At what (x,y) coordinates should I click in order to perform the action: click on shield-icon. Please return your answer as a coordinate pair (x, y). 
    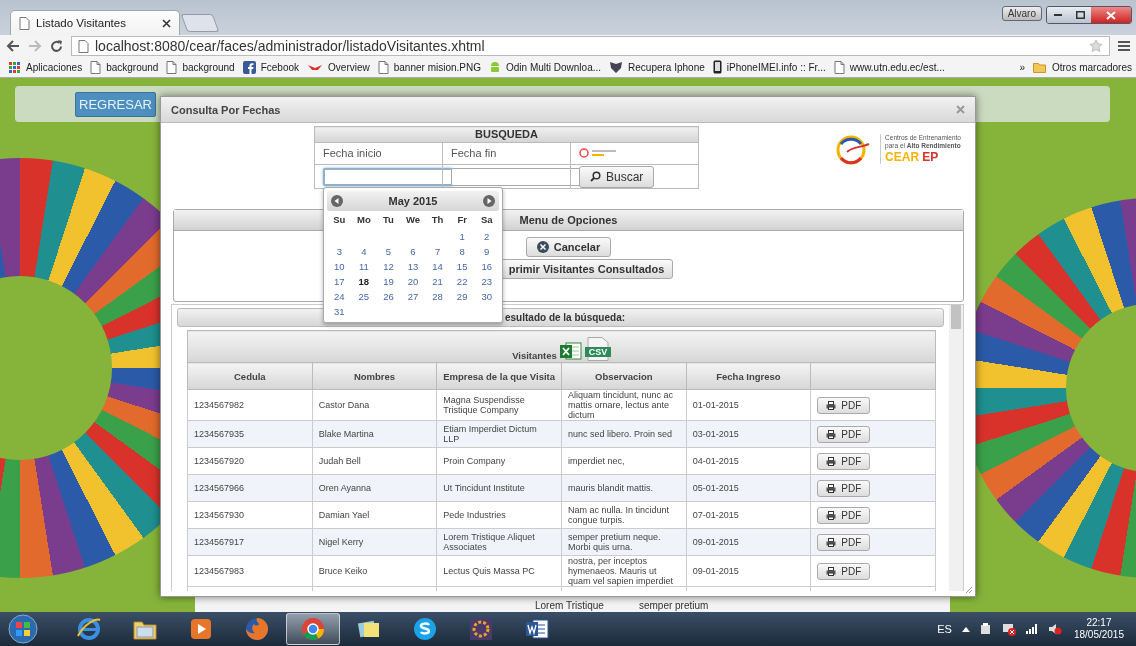
    Looking at the image, I should click on (616, 67).